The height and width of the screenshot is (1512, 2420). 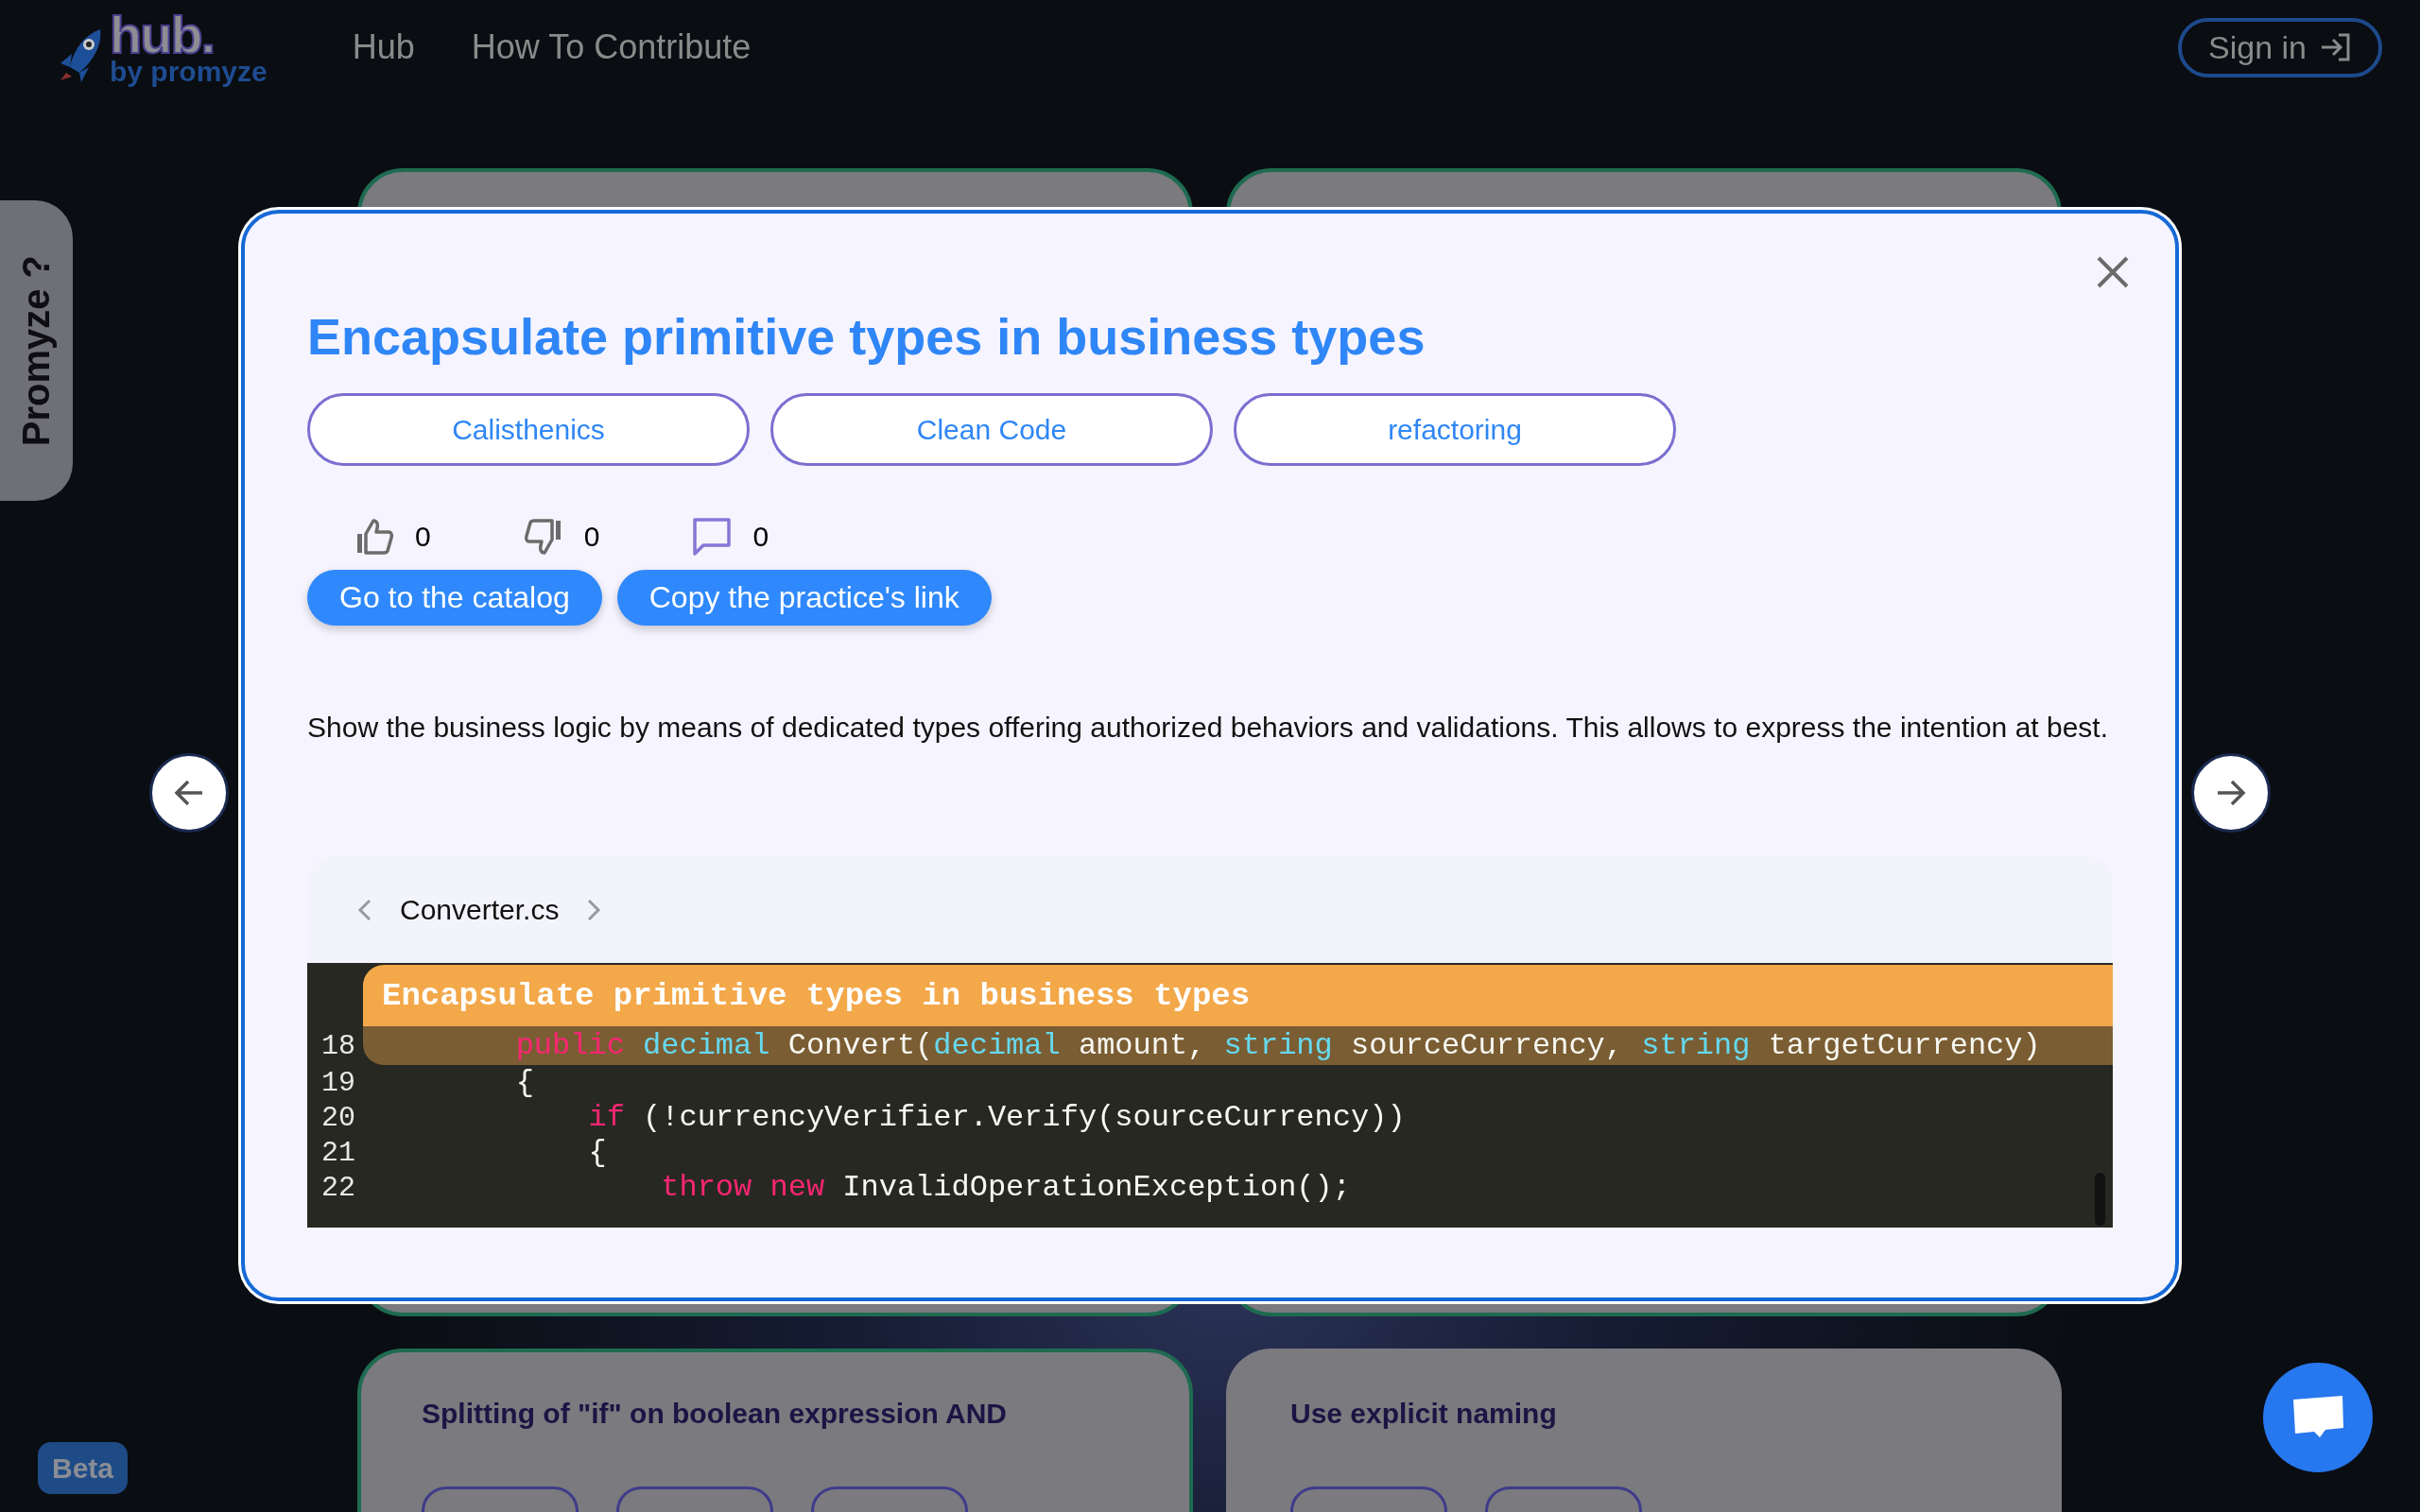 I want to click on sign-in-icon, so click(x=2336, y=47).